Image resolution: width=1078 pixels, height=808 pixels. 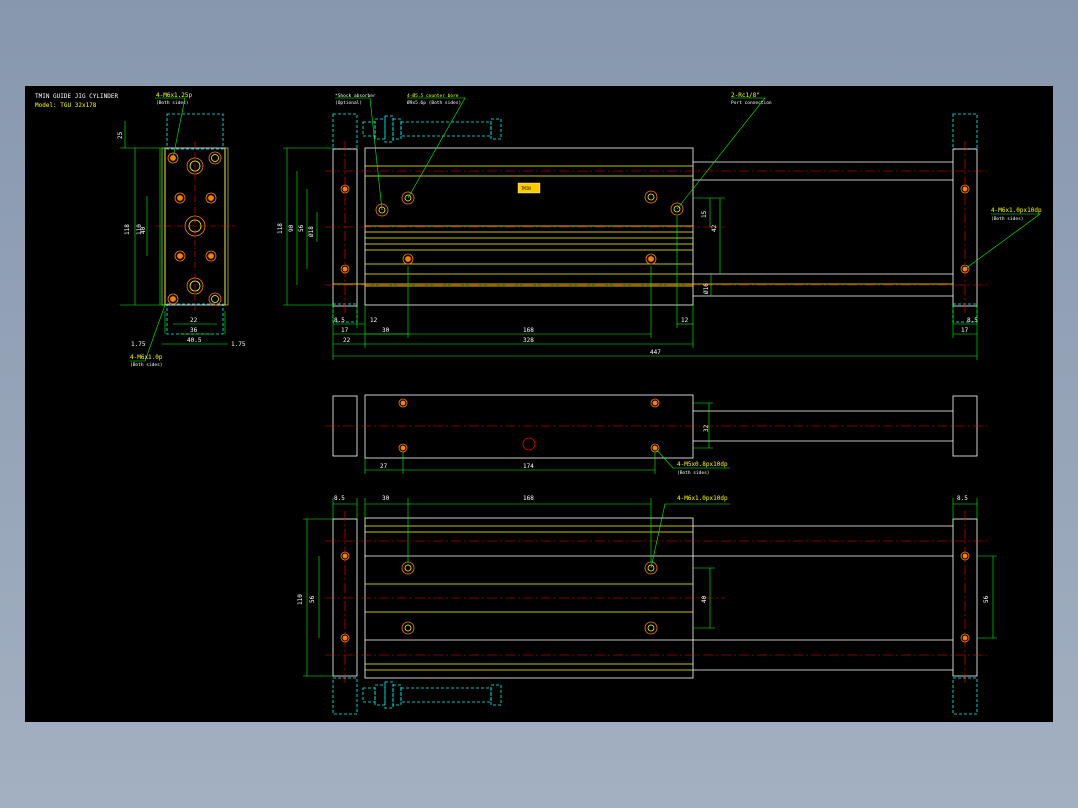 I want to click on dim-front-22: 22, so click(x=347, y=340).